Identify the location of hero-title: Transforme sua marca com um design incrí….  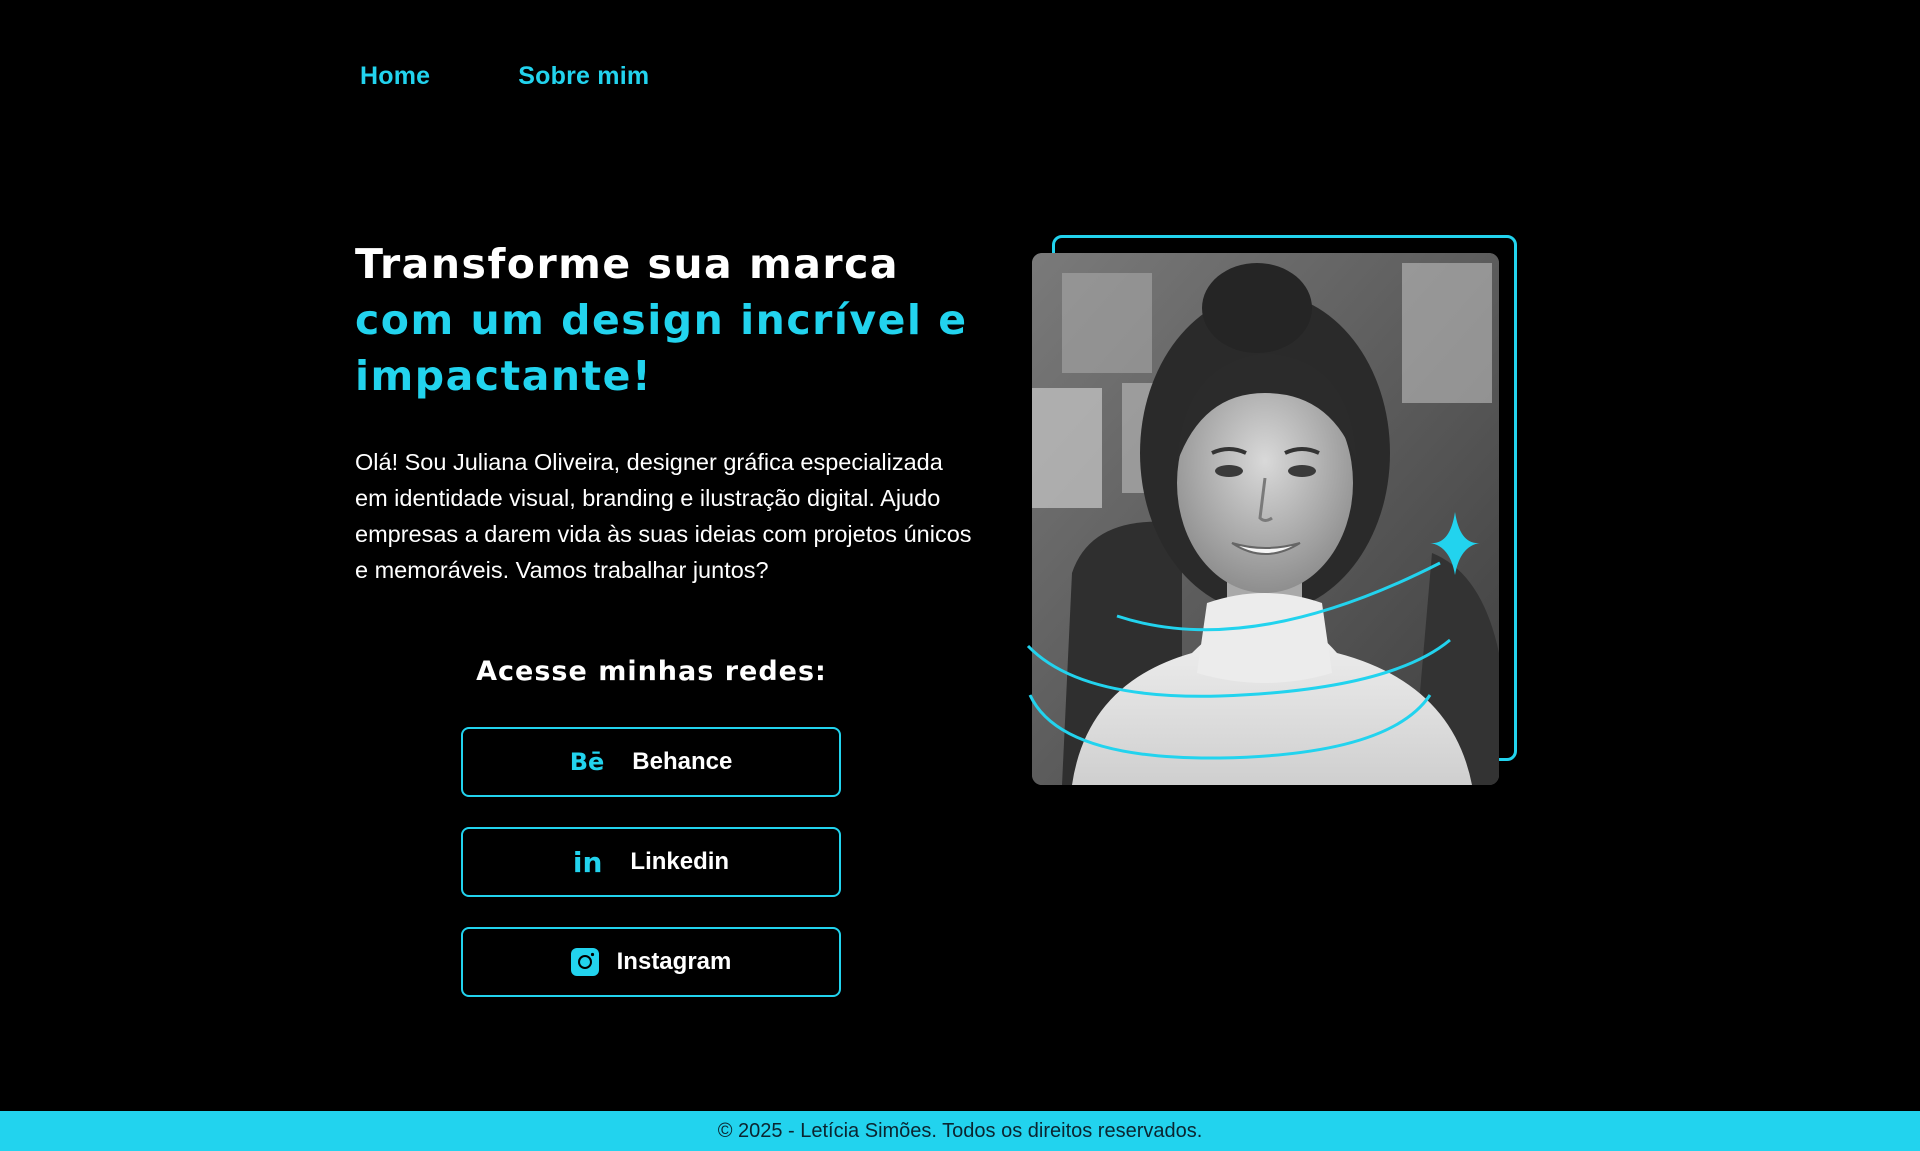
(665, 320).